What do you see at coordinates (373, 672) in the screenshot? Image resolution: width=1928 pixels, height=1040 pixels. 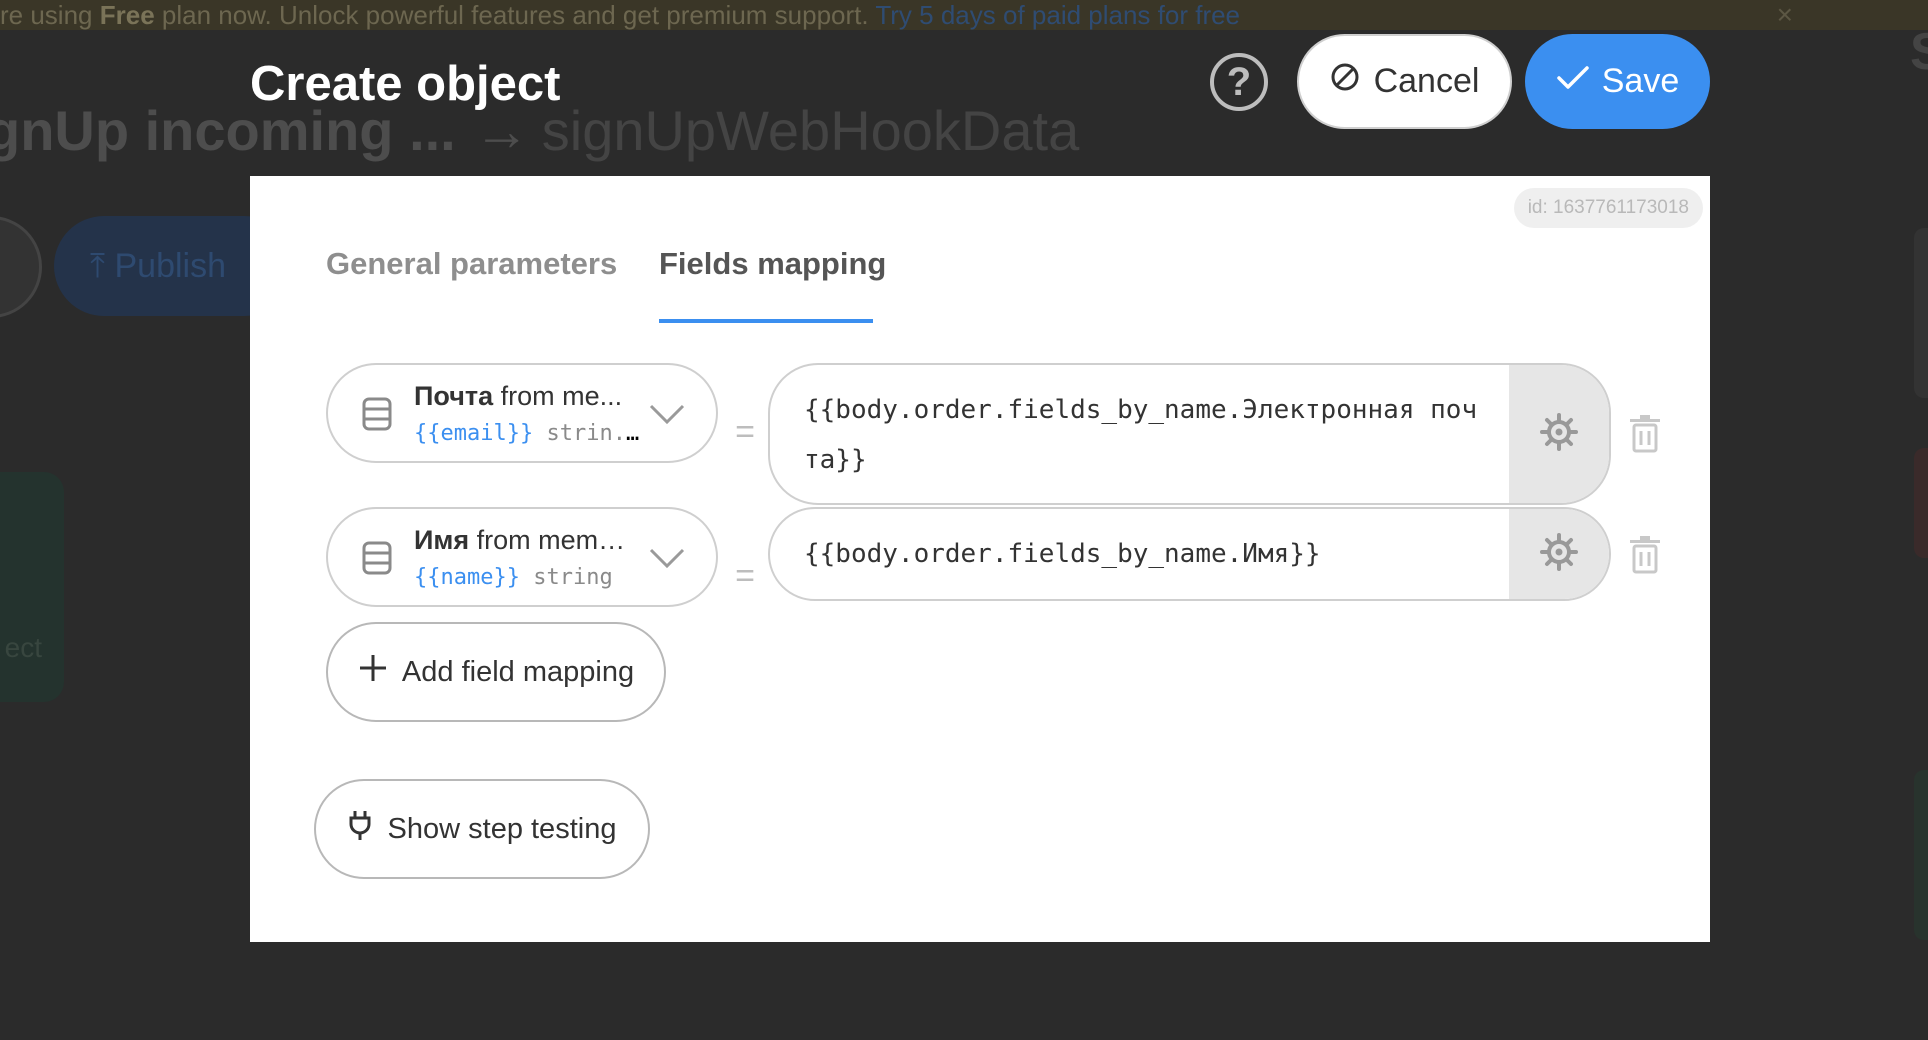 I see `plus-icon` at bounding box center [373, 672].